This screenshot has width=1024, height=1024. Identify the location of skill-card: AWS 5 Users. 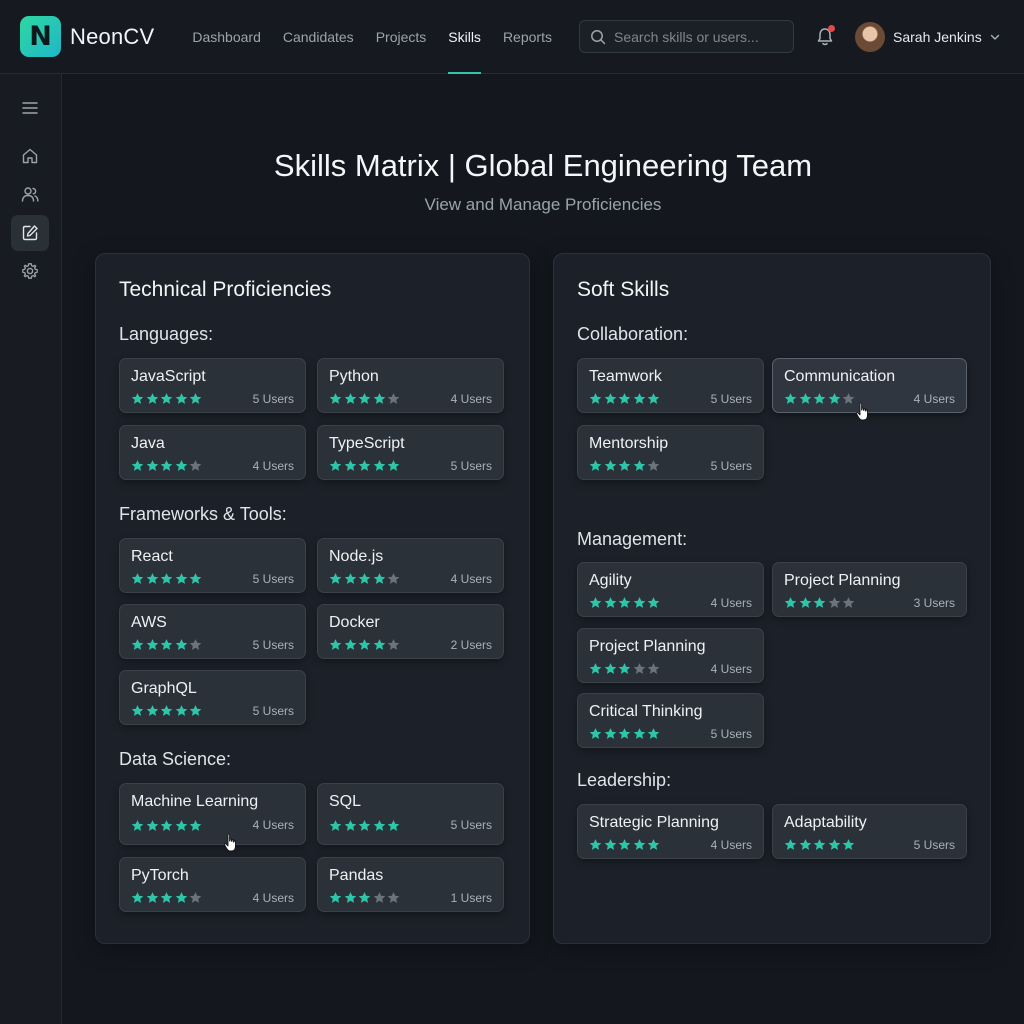
(212, 631).